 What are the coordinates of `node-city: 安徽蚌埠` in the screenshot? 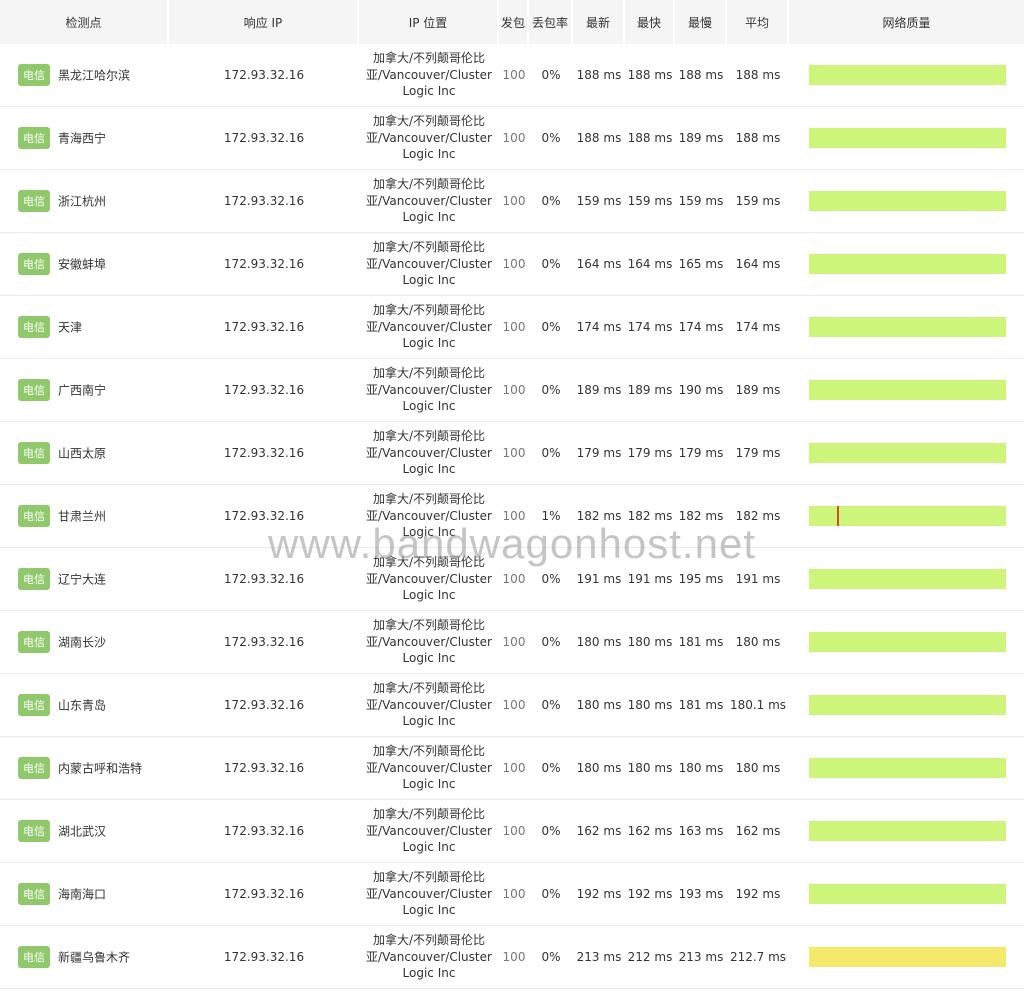 It's located at (82, 264).